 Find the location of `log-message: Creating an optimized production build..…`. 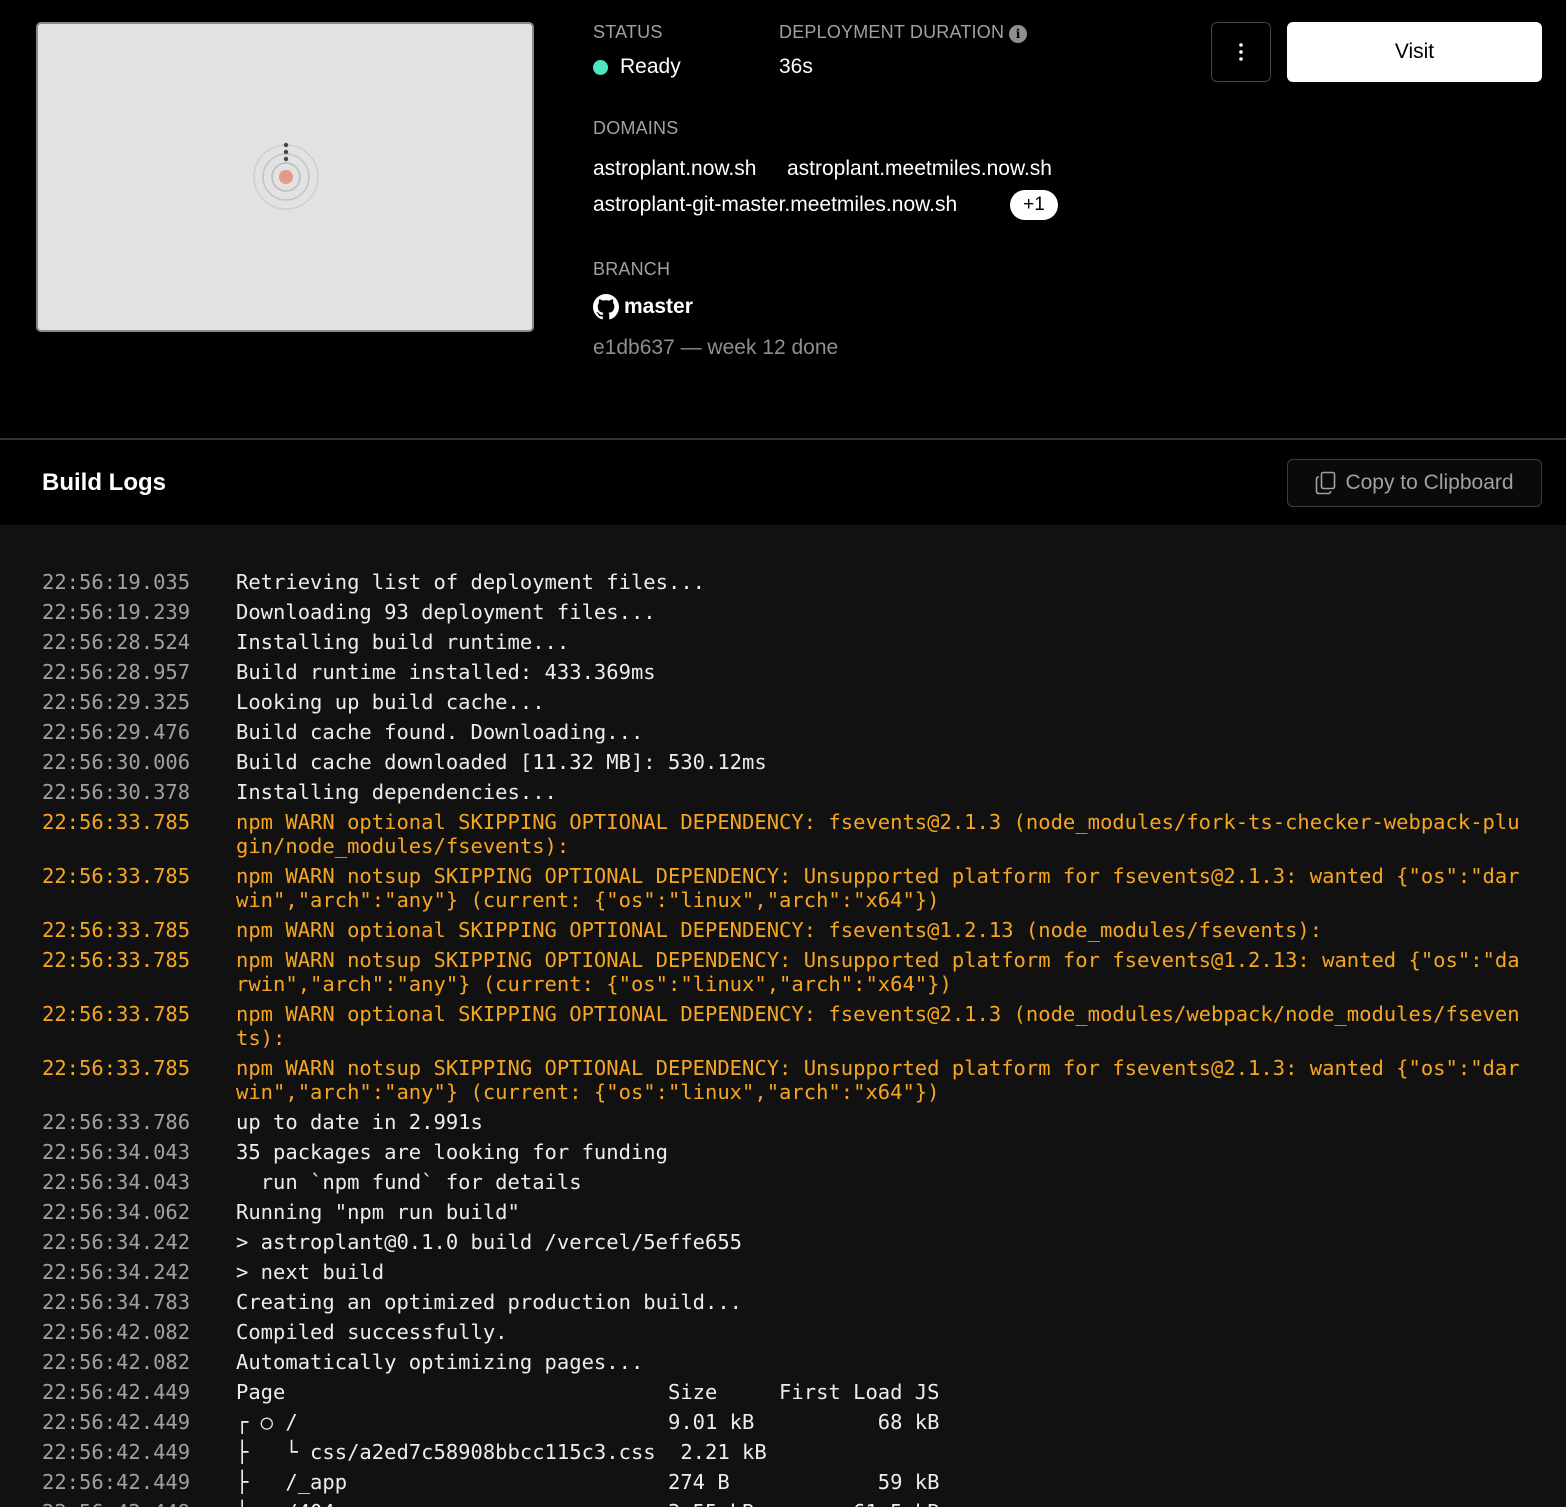

log-message: Creating an optimized production build..… is located at coordinates (489, 1302).